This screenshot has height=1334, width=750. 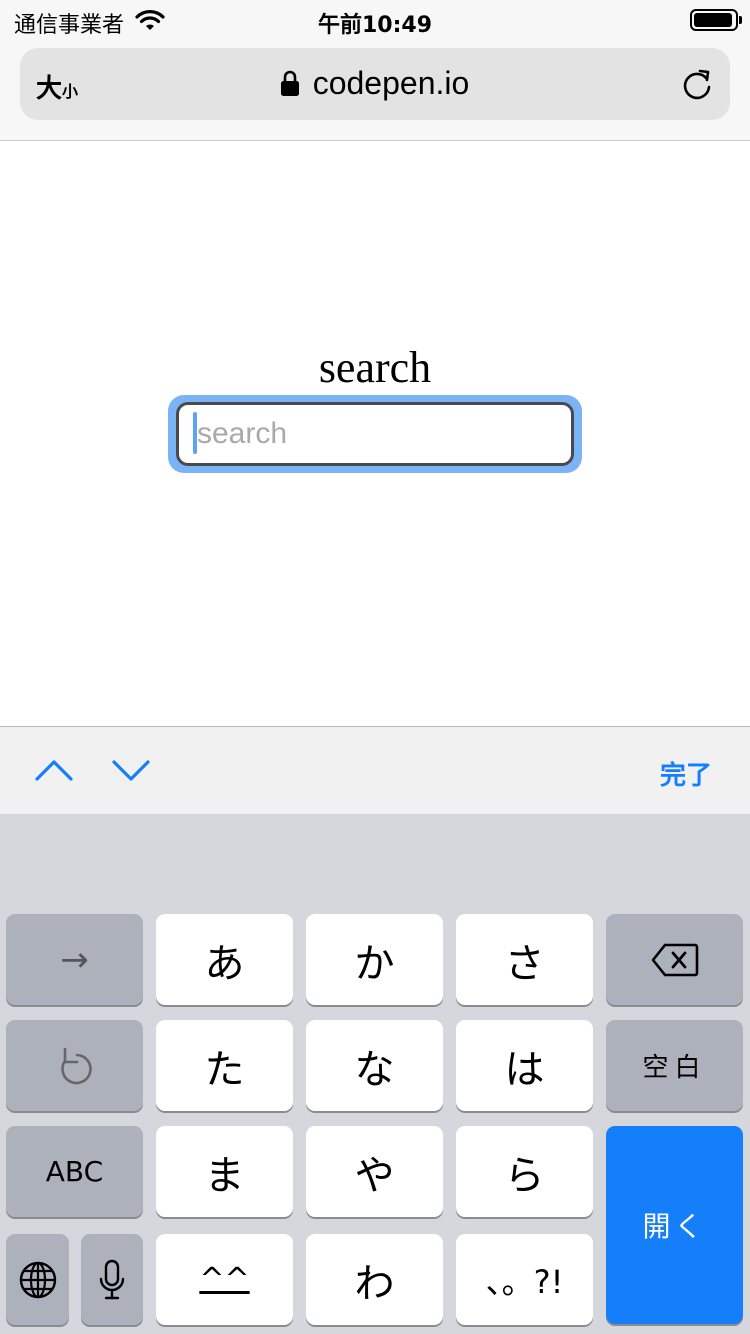 I want to click on search-input, so click(x=375, y=434).